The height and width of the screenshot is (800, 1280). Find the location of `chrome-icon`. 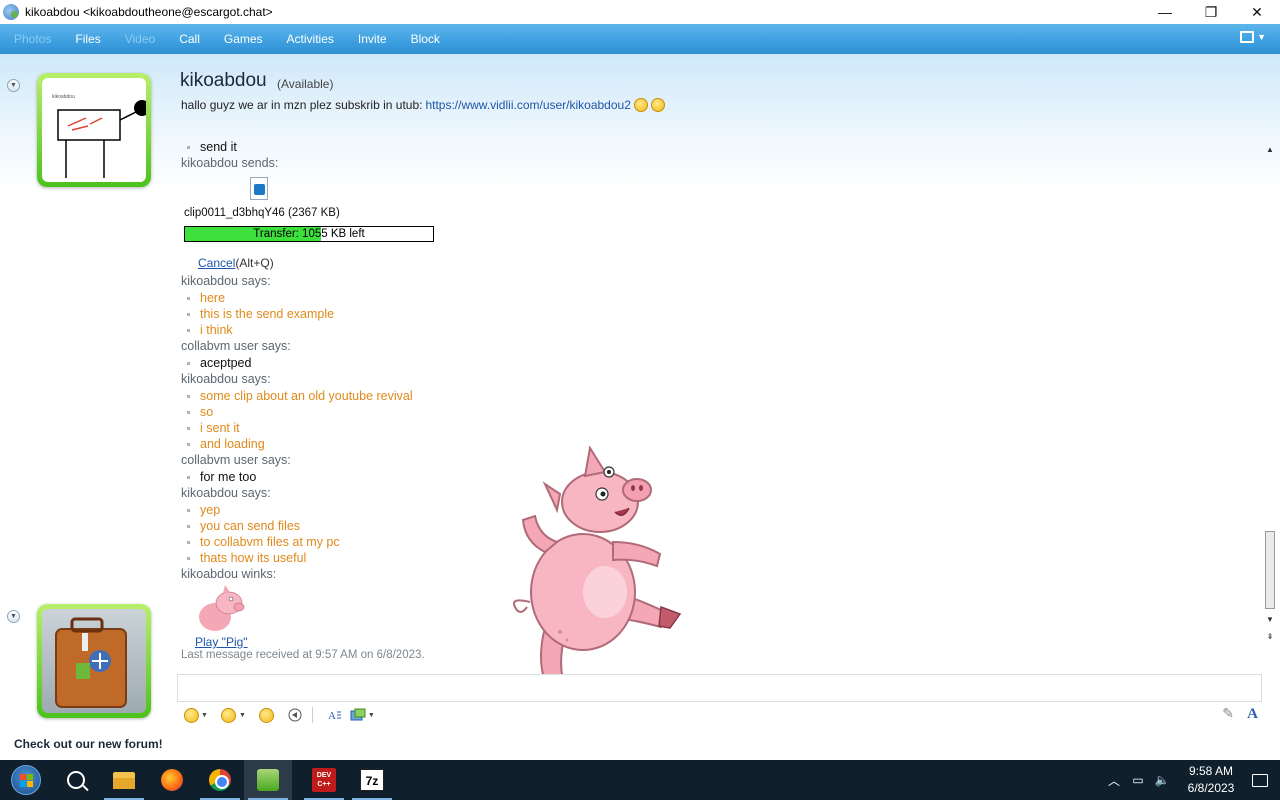

chrome-icon is located at coordinates (220, 780).